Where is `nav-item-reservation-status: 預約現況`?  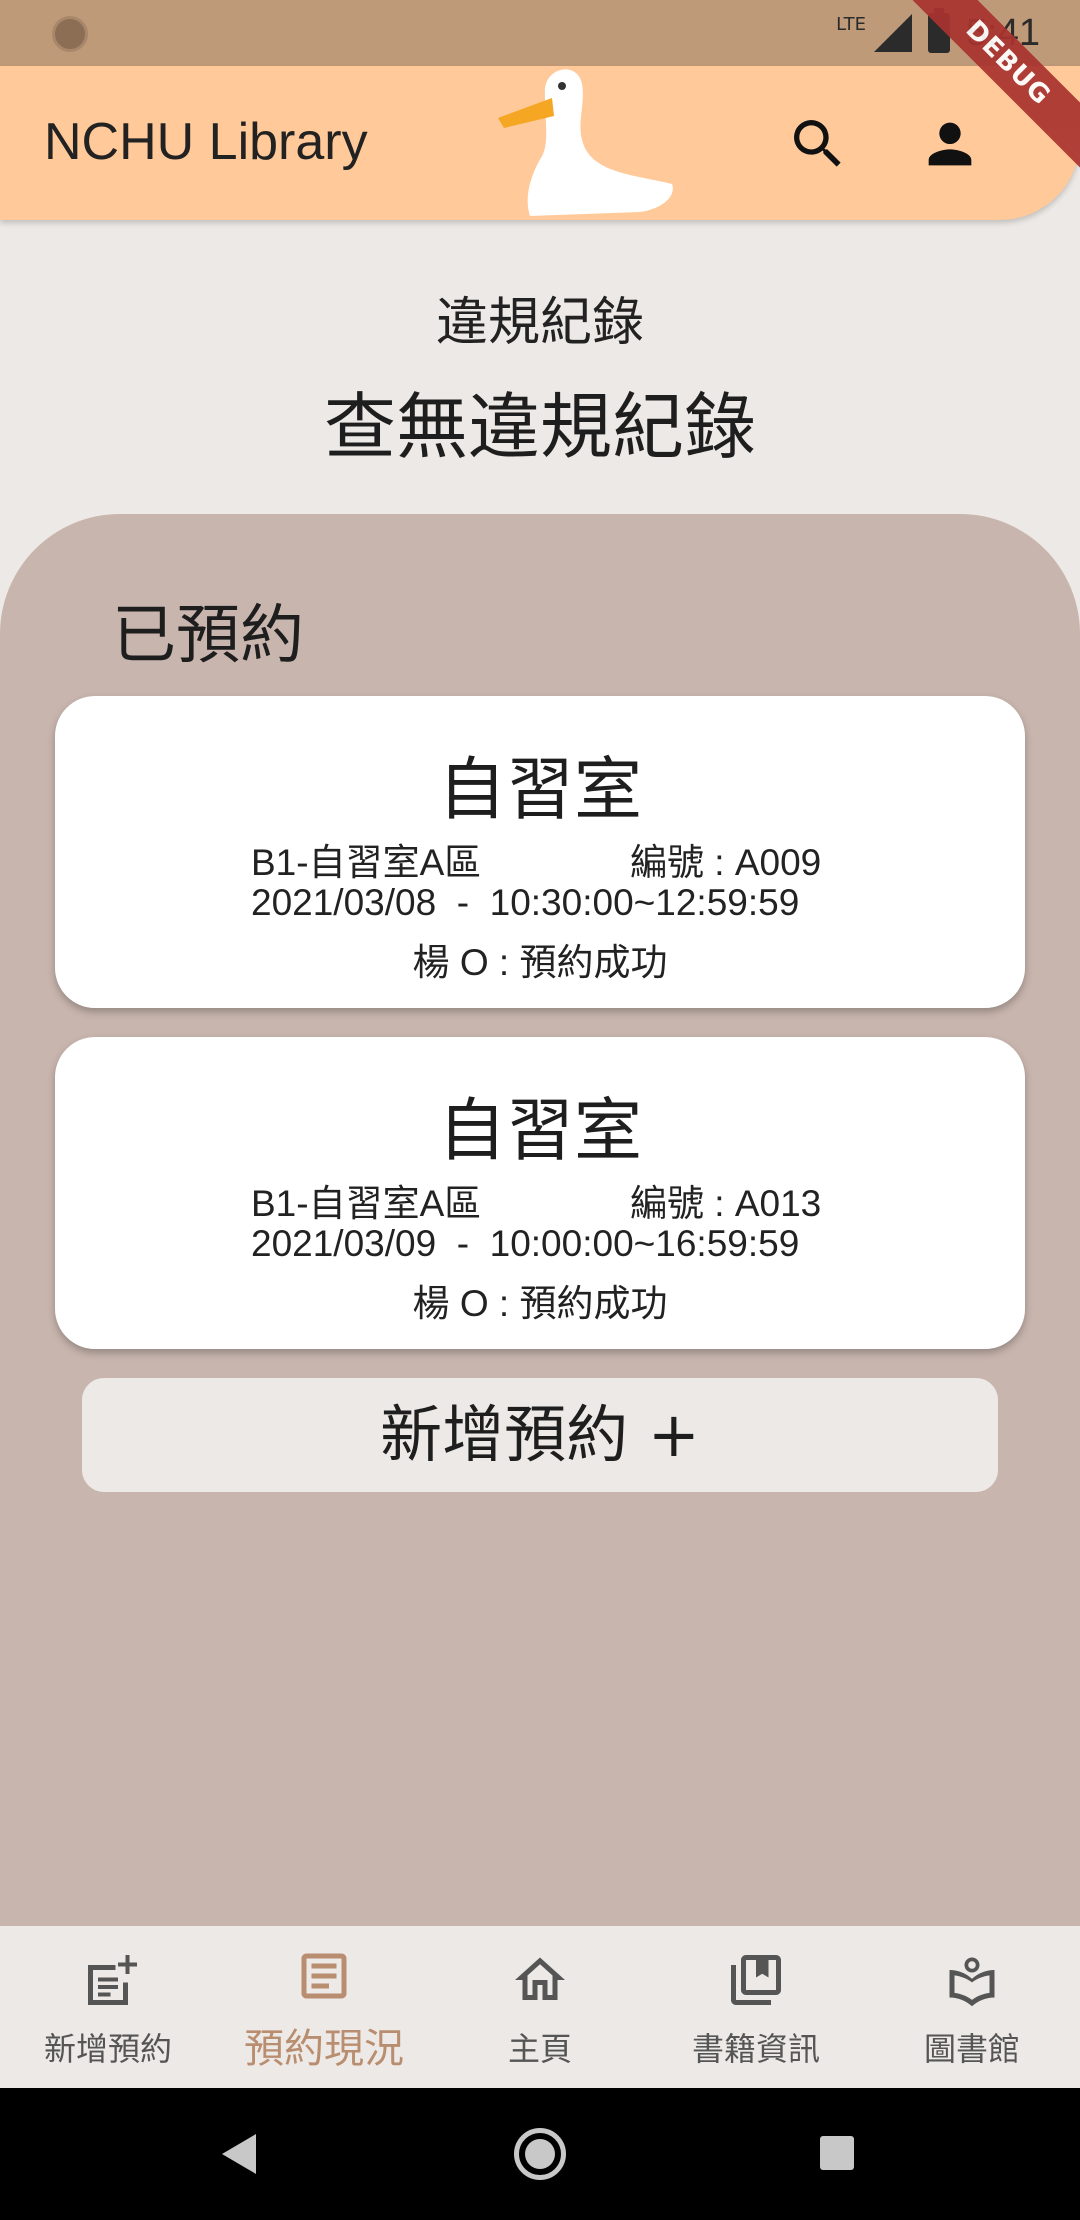 nav-item-reservation-status: 預約現況 is located at coordinates (324, 2007).